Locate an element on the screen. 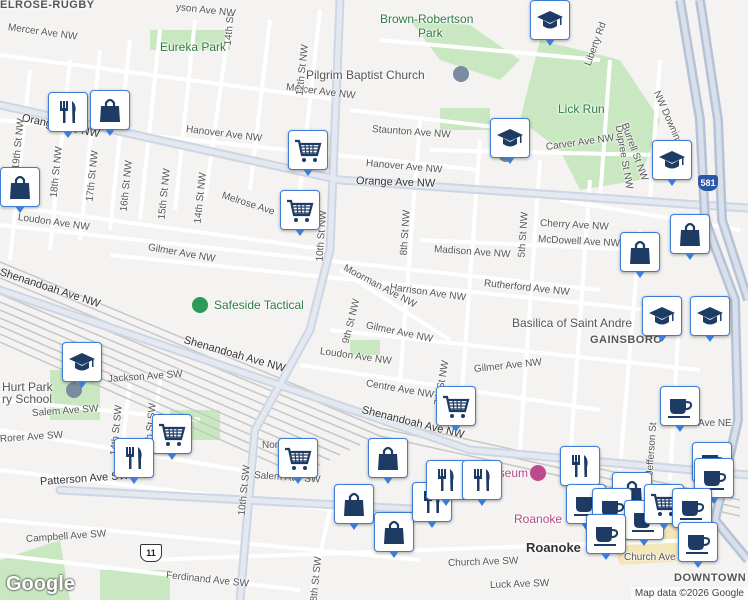 This screenshot has height=600, width=748. interstate-shield-icon: 581 is located at coordinates (708, 183).